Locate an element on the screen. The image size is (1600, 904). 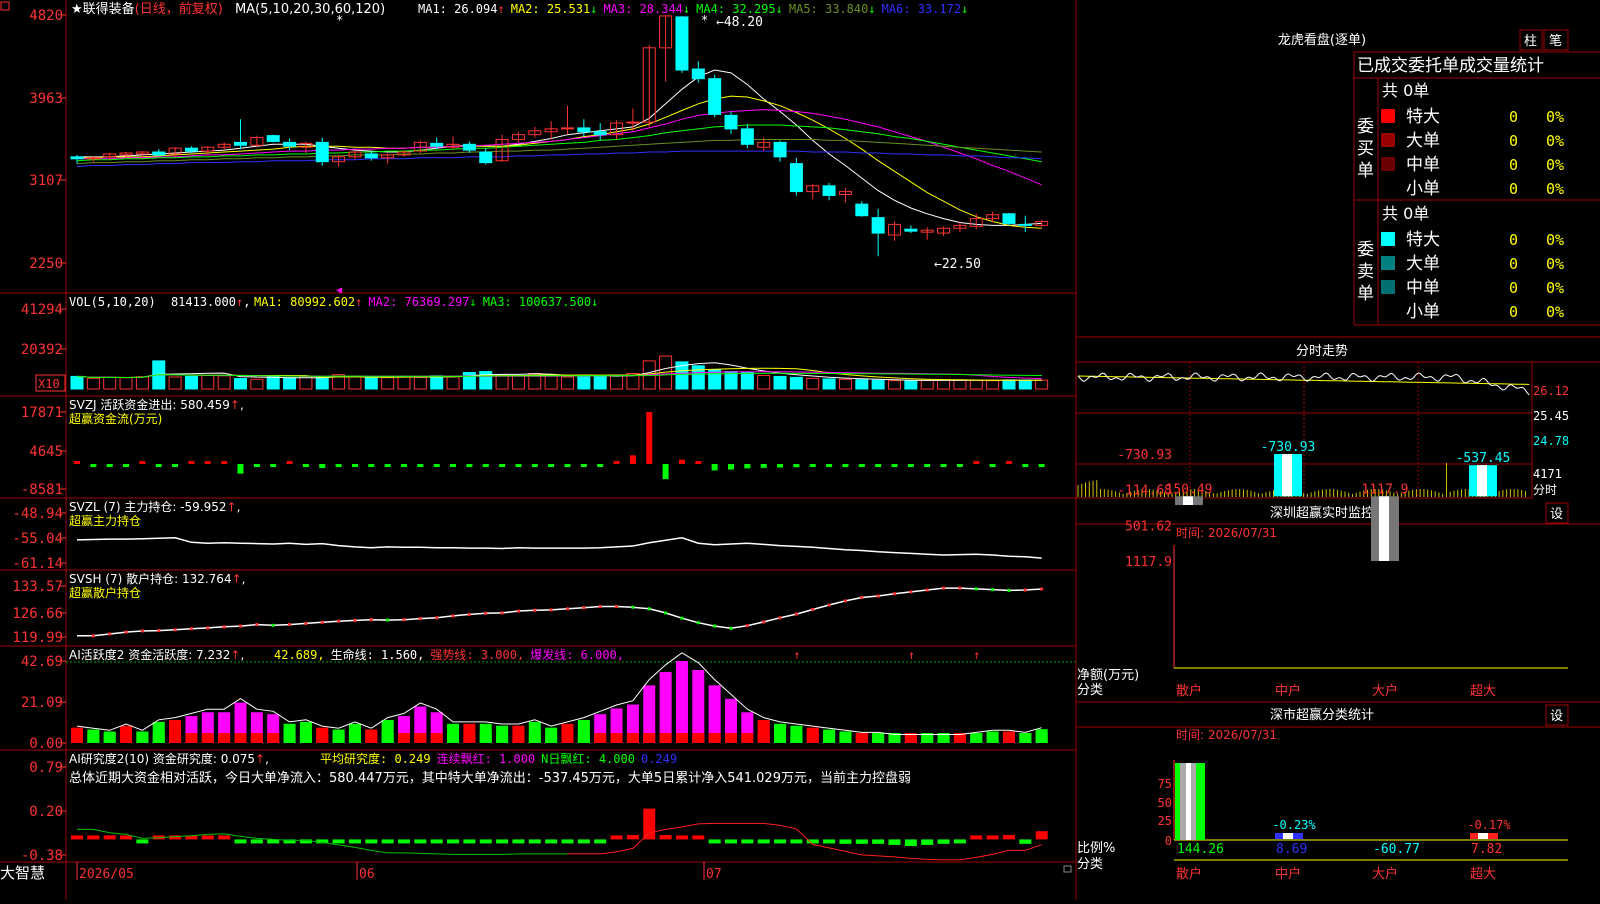
svg-text:AI研究度2(10) 资金研究度: 0.075↑,[interactable]: AI研究度2(10) 资金研究度: 0.075↑, is located at coordinates (169, 758).